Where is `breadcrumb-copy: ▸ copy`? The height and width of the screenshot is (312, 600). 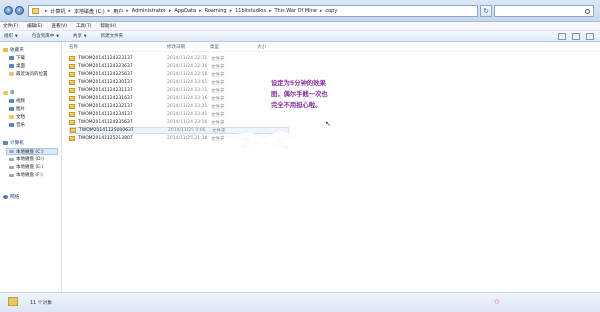
breadcrumb-copy: ▸ copy is located at coordinates (327, 11).